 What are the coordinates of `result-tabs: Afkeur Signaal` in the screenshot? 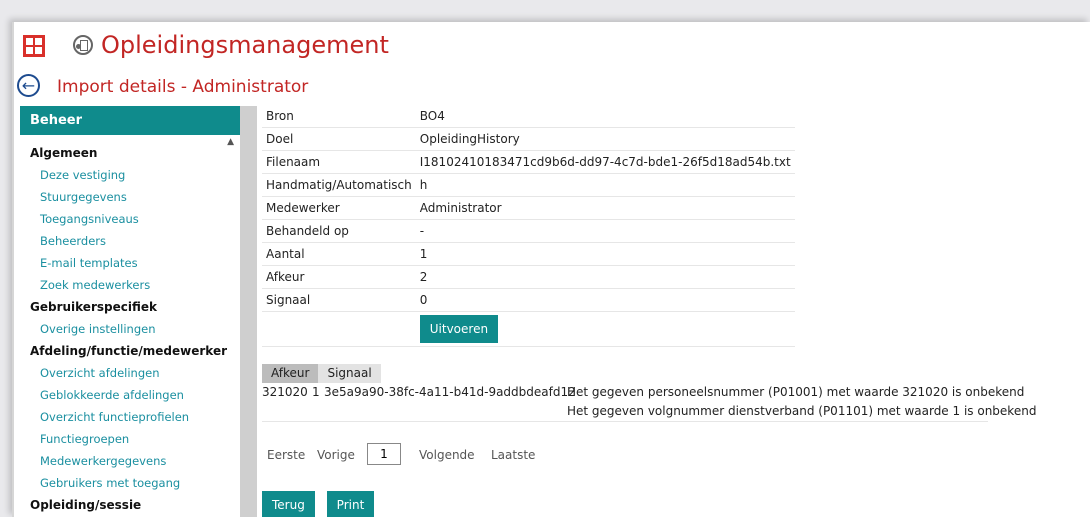 It's located at (321, 373).